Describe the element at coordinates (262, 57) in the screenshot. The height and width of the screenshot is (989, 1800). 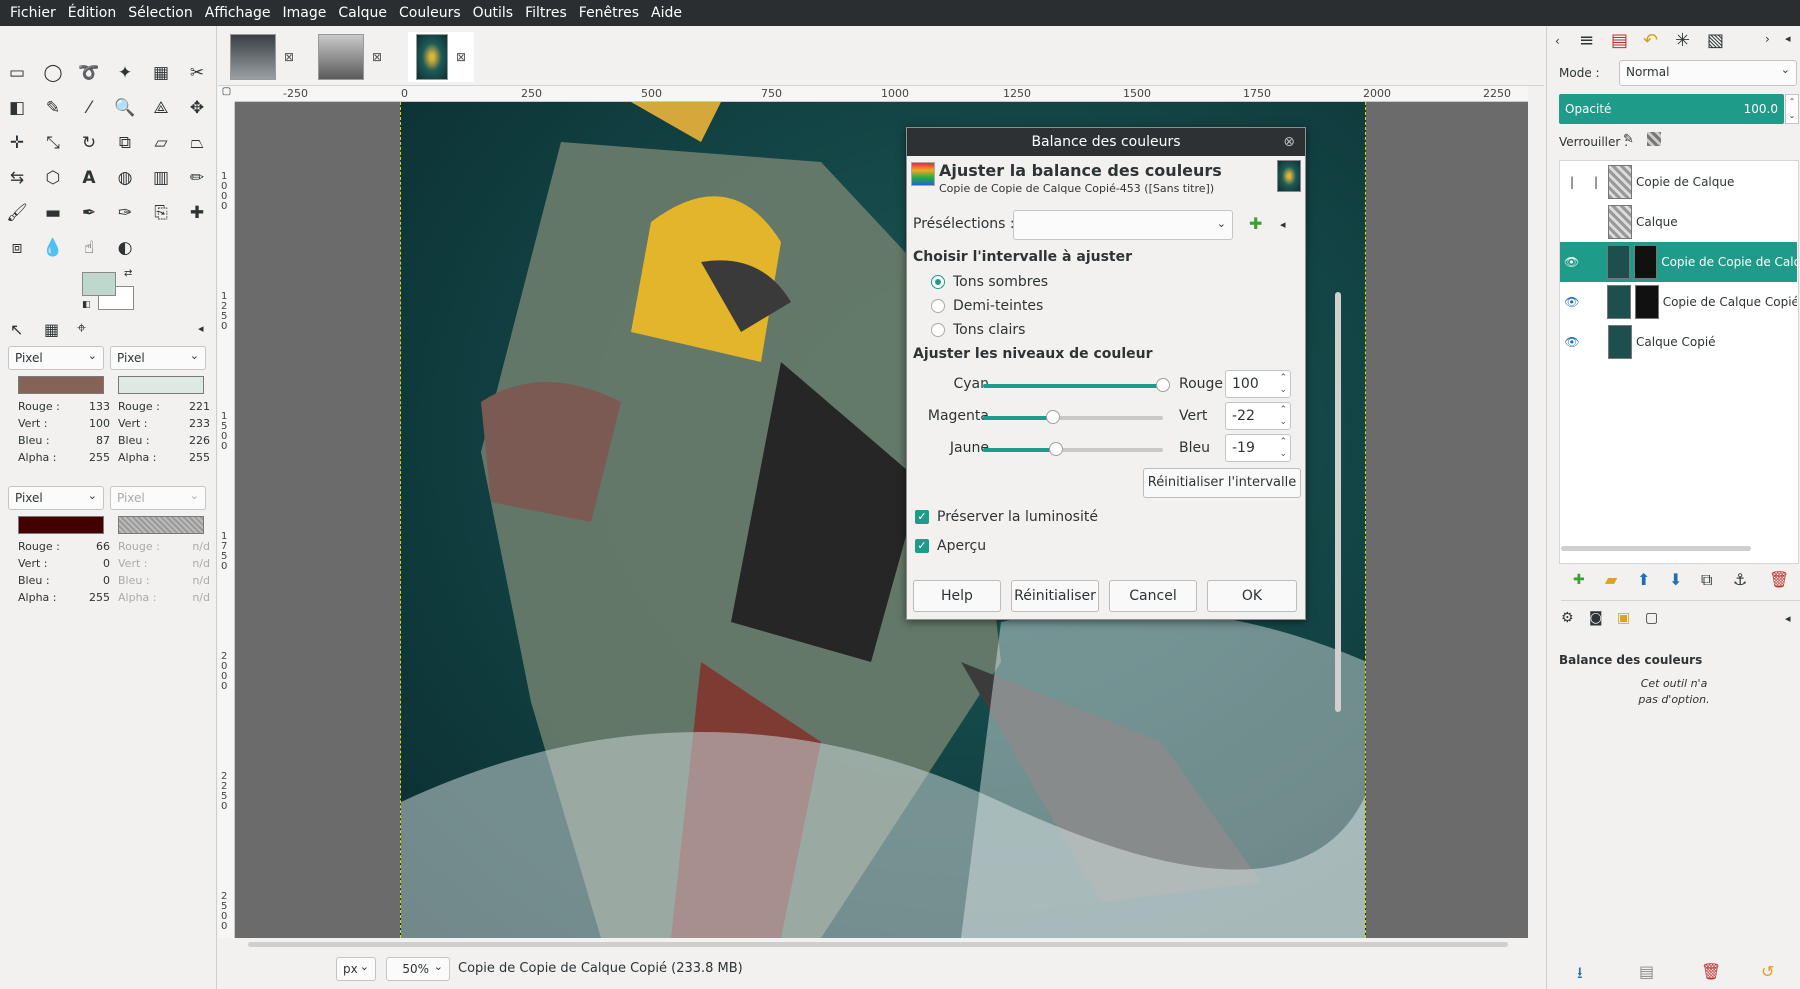
I see `image-tab-1: ⊠` at that location.